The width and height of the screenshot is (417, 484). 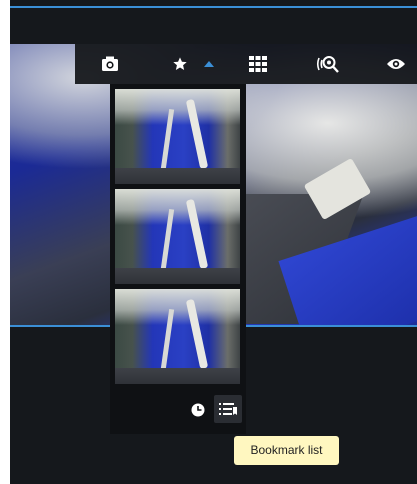 I want to click on layout-button, so click(x=258, y=64).